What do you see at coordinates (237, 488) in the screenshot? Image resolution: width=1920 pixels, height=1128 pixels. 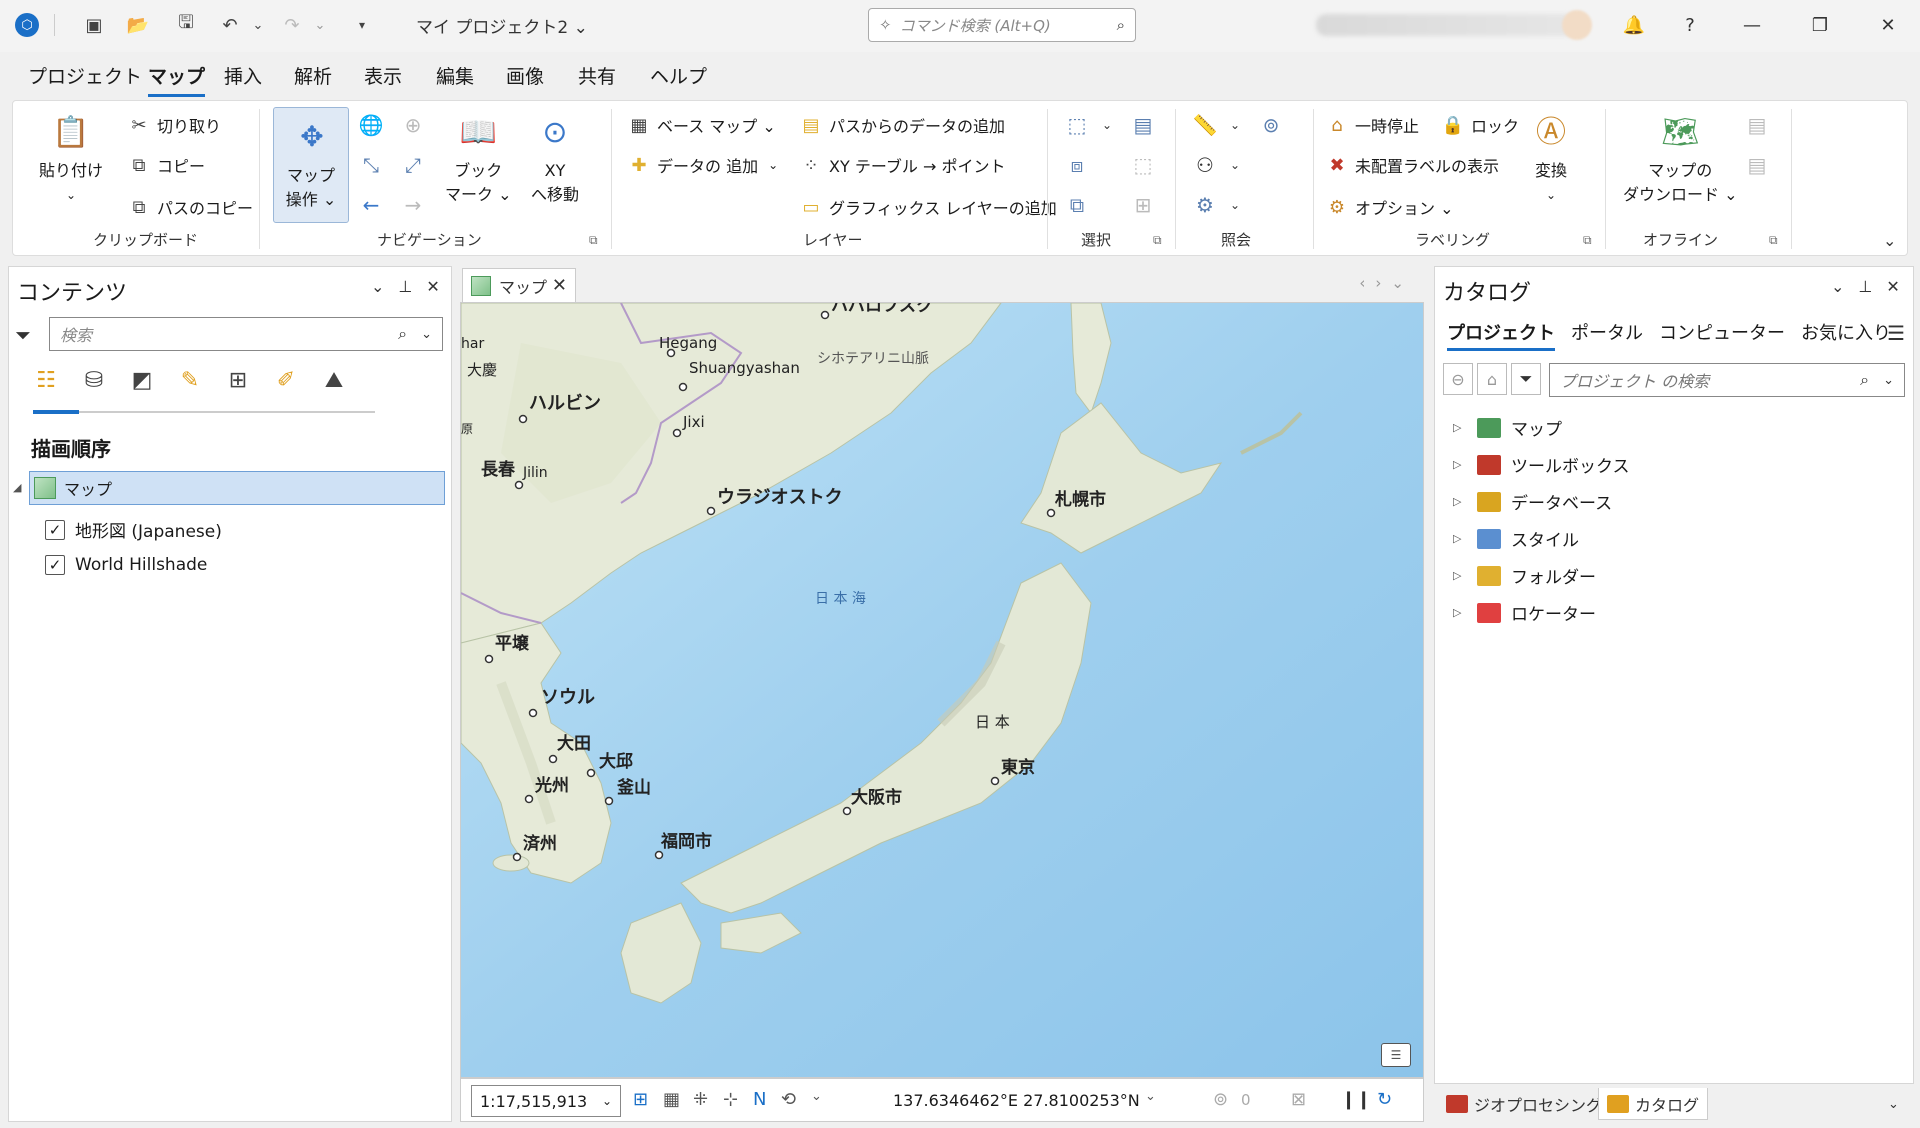 I see `tree-item-map: マップ` at bounding box center [237, 488].